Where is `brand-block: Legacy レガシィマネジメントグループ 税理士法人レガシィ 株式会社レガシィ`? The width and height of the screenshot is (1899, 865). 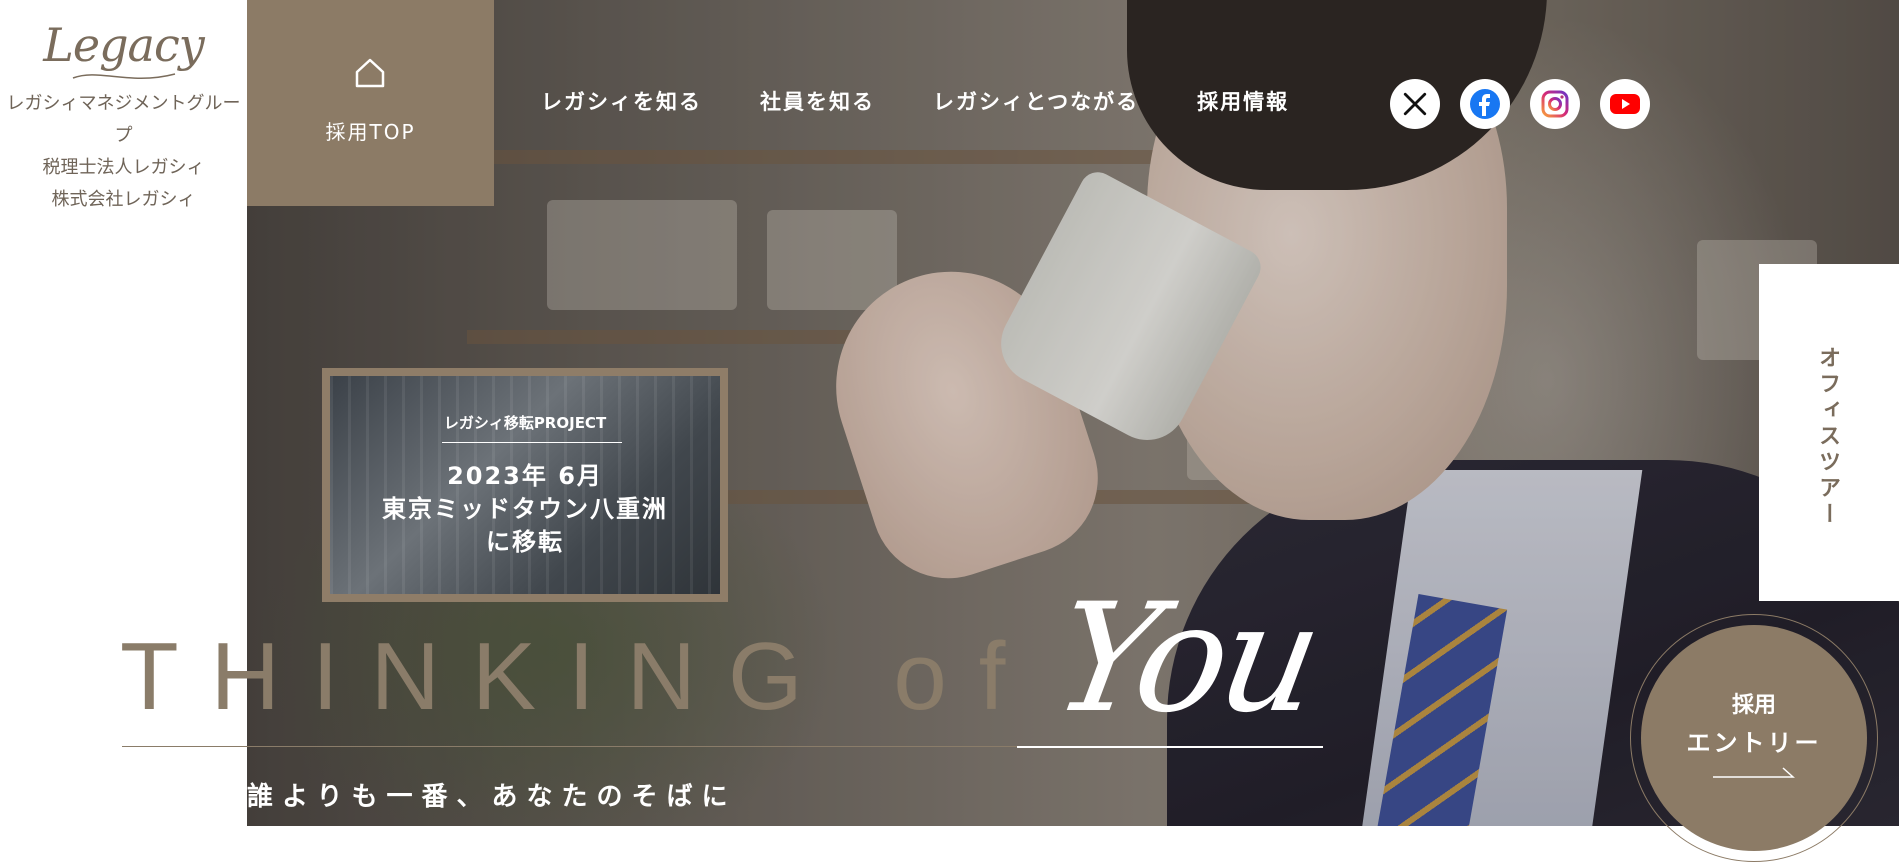 brand-block: Legacy レガシィマネジメントグループ 税理士法人レガシィ 株式会社レガシィ is located at coordinates (123, 105).